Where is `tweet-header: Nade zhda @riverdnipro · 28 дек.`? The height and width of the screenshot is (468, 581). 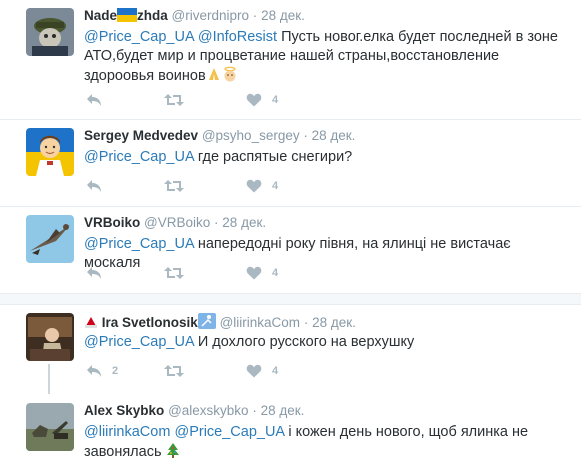
tweet-header: Nade zhda @riverdnipro · 28 дек. is located at coordinates (194, 16).